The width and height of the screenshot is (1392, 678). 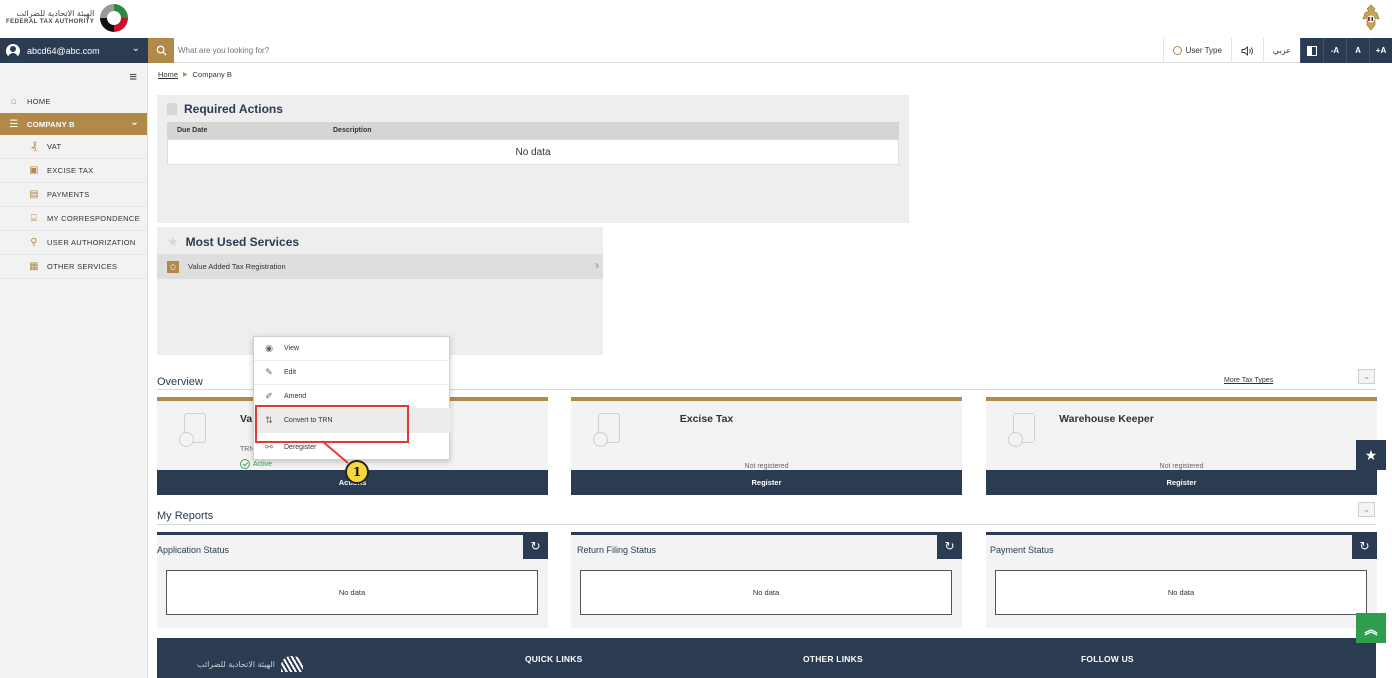 I want to click on double-chevron-up-icon: ︽, so click(x=1371, y=629).